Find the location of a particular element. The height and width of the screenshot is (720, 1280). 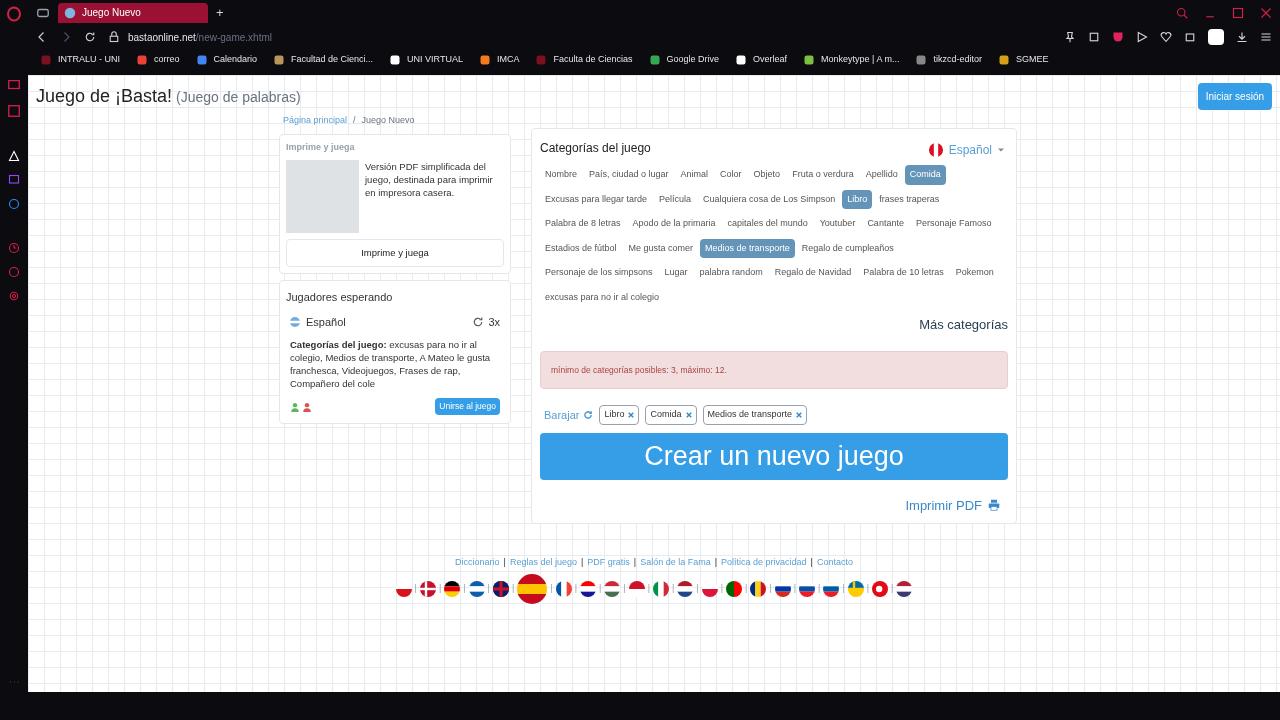

category-chip: palabra random is located at coordinates (731, 273).